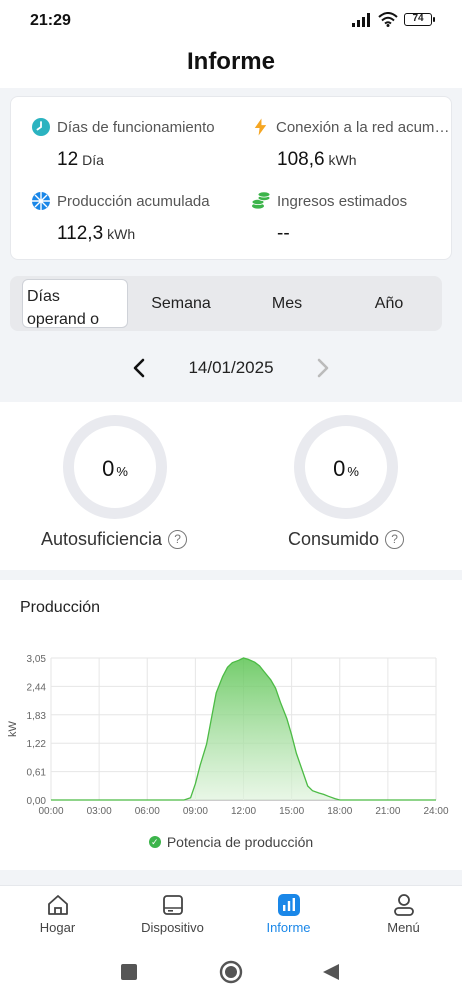  I want to click on y-tick-label: 0,61, so click(37, 773).